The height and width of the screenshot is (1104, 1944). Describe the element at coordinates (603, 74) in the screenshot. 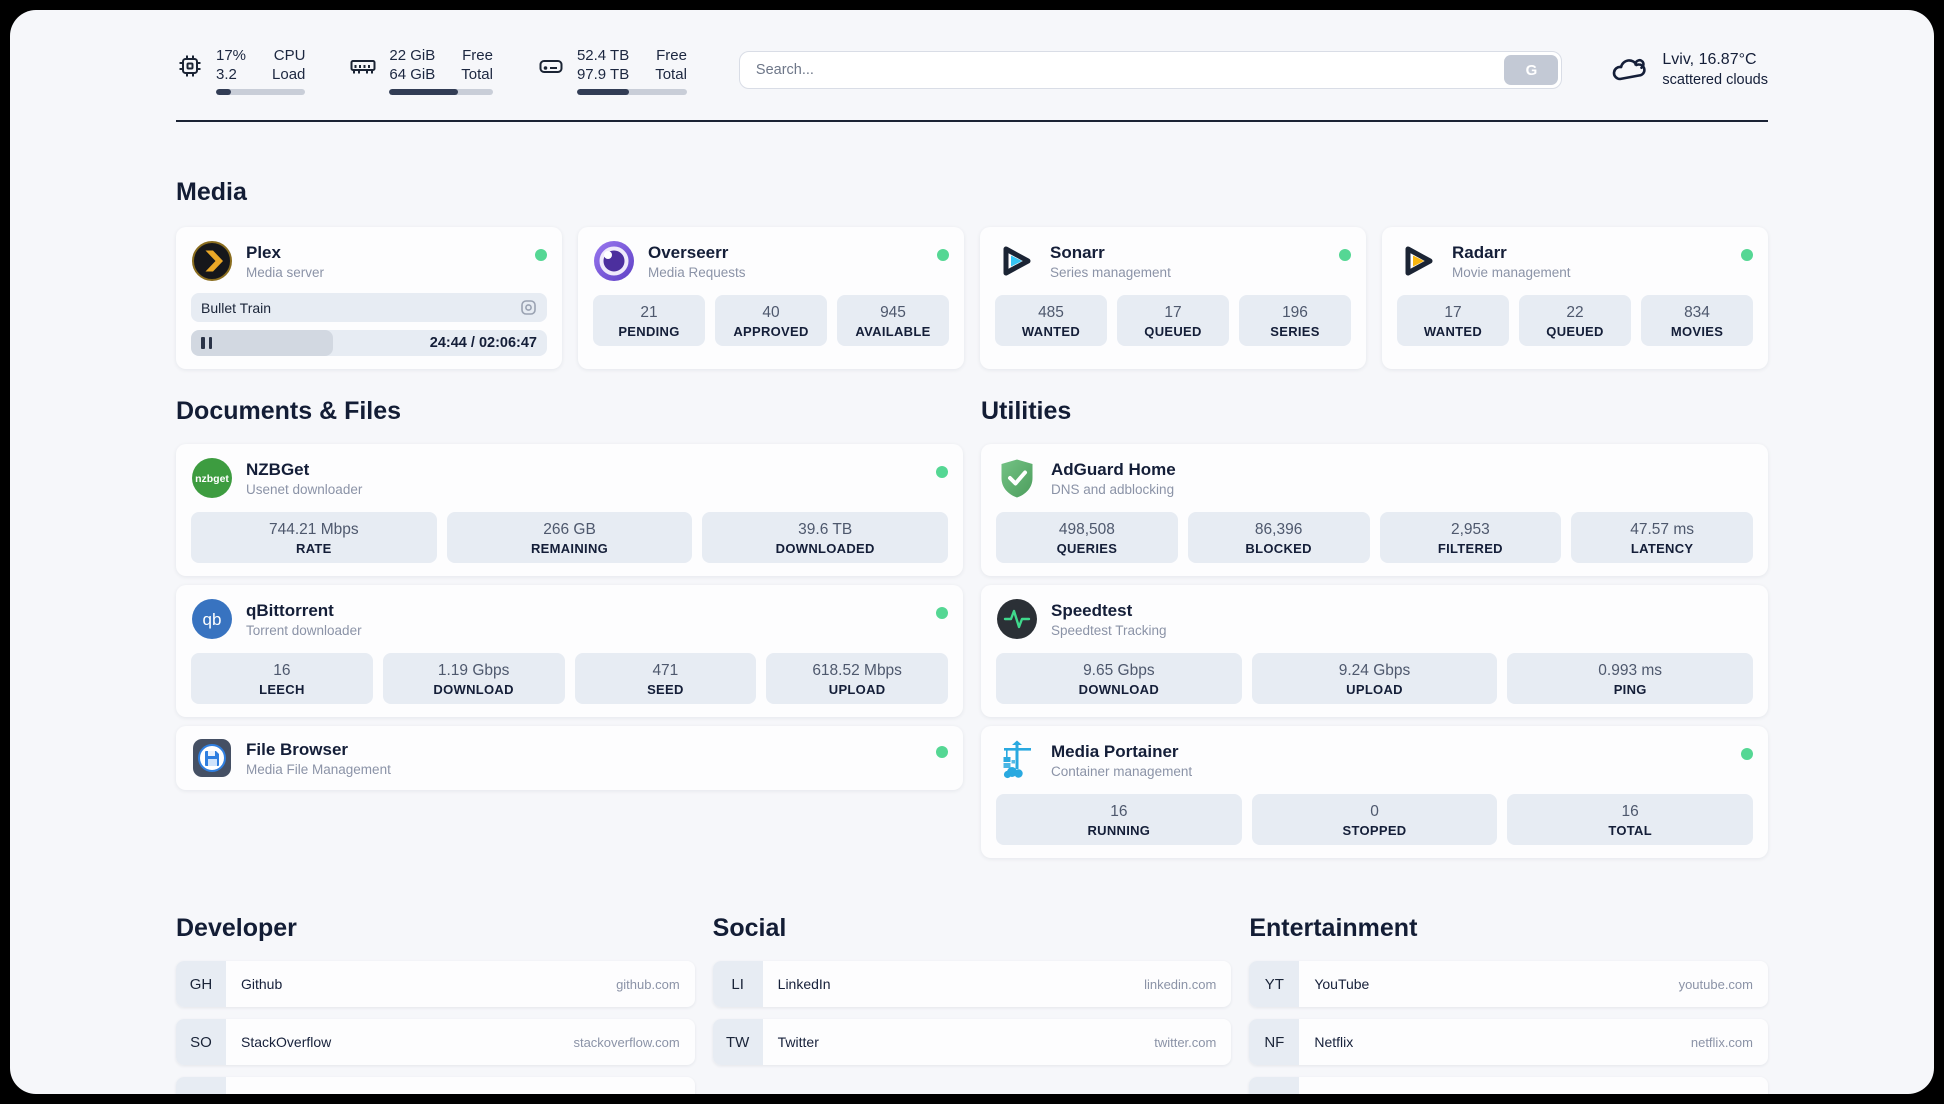

I see `disk-sub: 97.9 TB` at that location.